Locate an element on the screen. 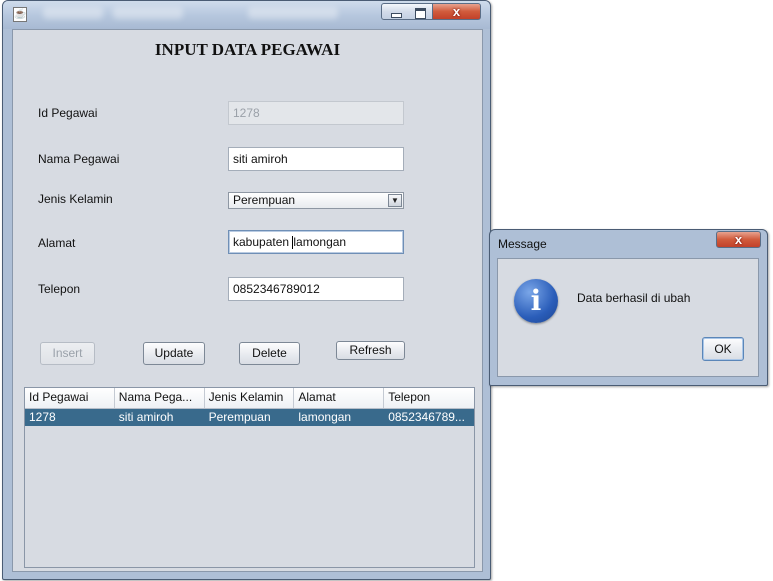 This screenshot has height=581, width=773. id-pegawai-field: 1278 is located at coordinates (316, 113).